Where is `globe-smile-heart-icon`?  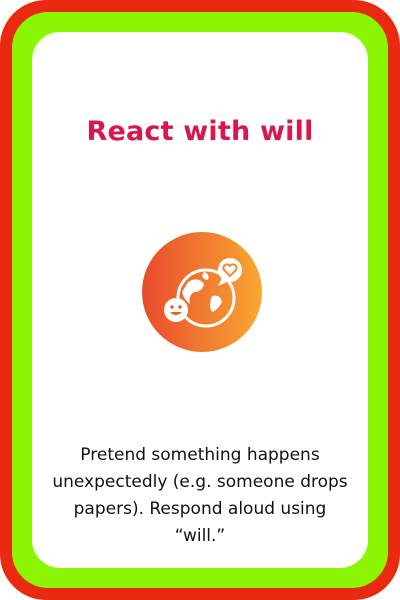 globe-smile-heart-icon is located at coordinates (202, 292).